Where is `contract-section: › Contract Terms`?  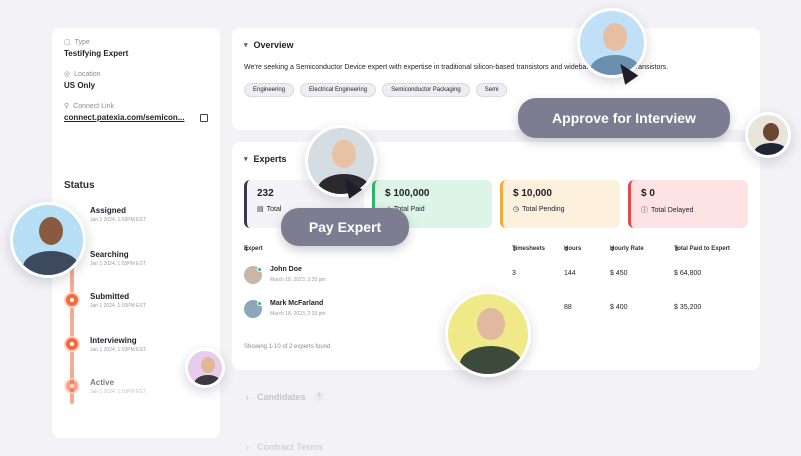
contract-section: › Contract Terms is located at coordinates (284, 447).